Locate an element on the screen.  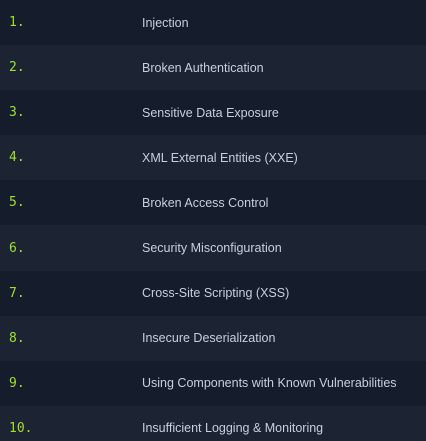
item-number: 5. is located at coordinates (17, 203).